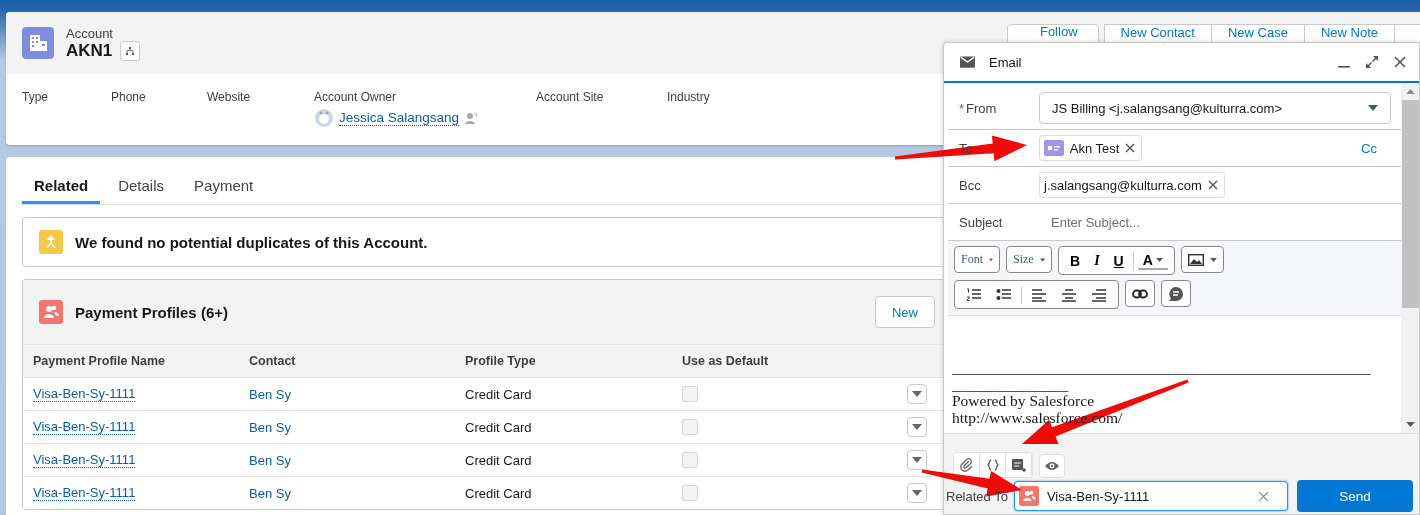 The height and width of the screenshot is (515, 1420). Describe the element at coordinates (151, 312) in the screenshot. I see `related-list-title: Payment Profiles (6+)` at that location.